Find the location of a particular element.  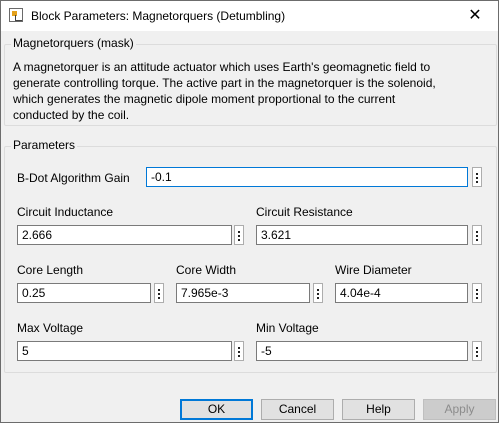

max-voltage-more-button is located at coordinates (239, 351).